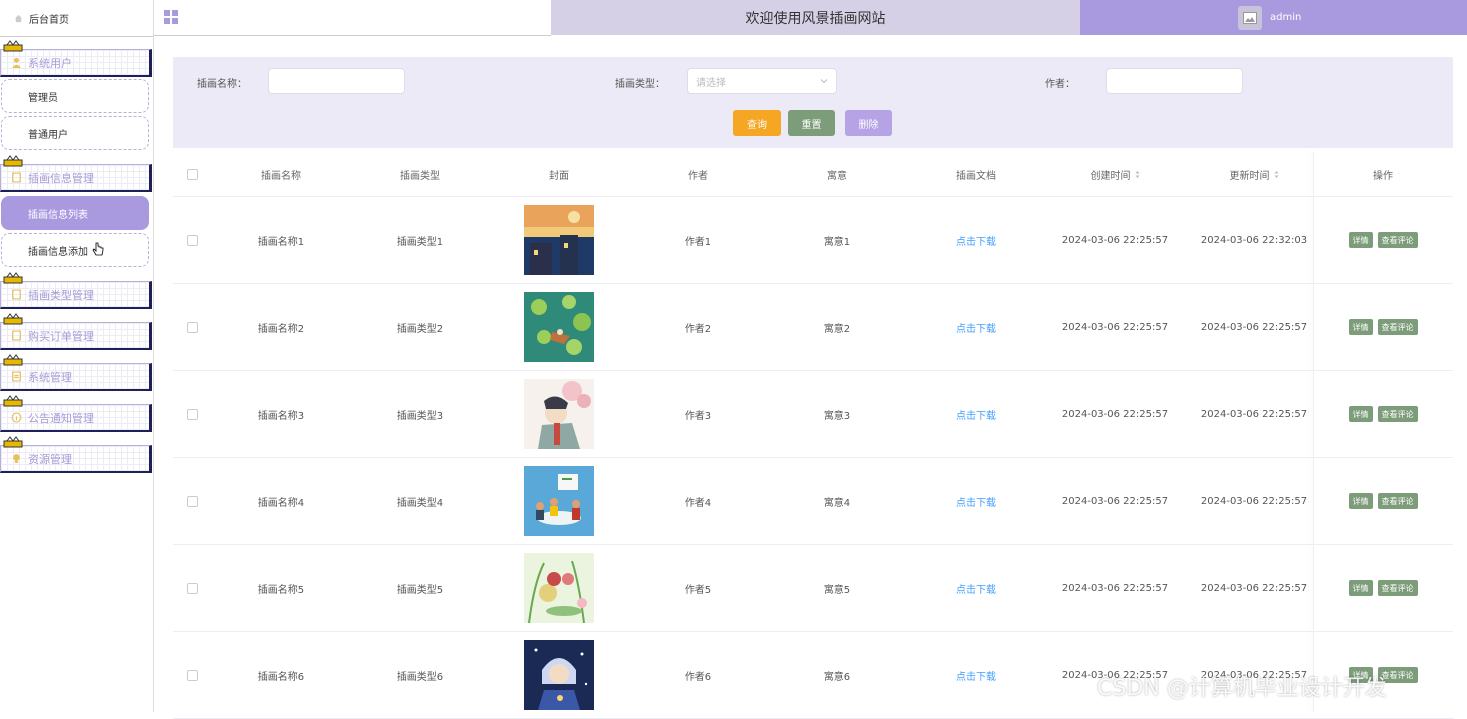 The image size is (1467, 719). What do you see at coordinates (61, 178) in the screenshot?
I see `sidebar-group-label: 插画信息管理` at bounding box center [61, 178].